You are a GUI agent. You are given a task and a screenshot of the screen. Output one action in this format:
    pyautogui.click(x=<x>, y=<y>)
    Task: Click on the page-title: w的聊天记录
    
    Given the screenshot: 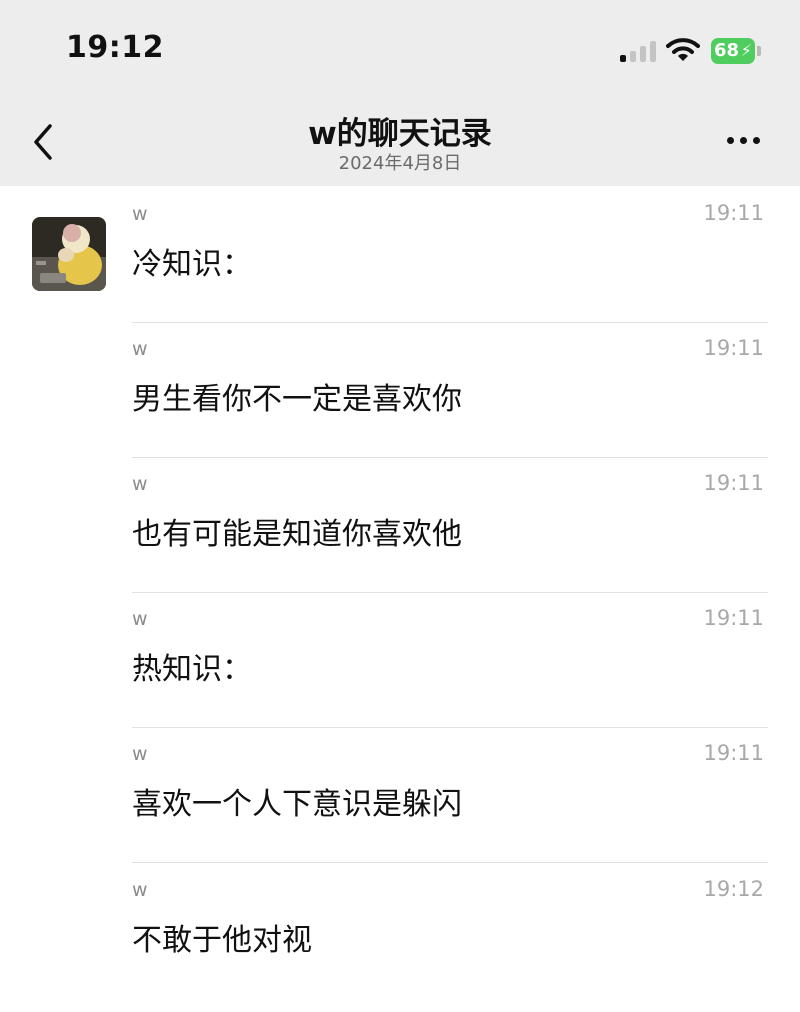 What is the action you would take?
    pyautogui.click(x=400, y=134)
    